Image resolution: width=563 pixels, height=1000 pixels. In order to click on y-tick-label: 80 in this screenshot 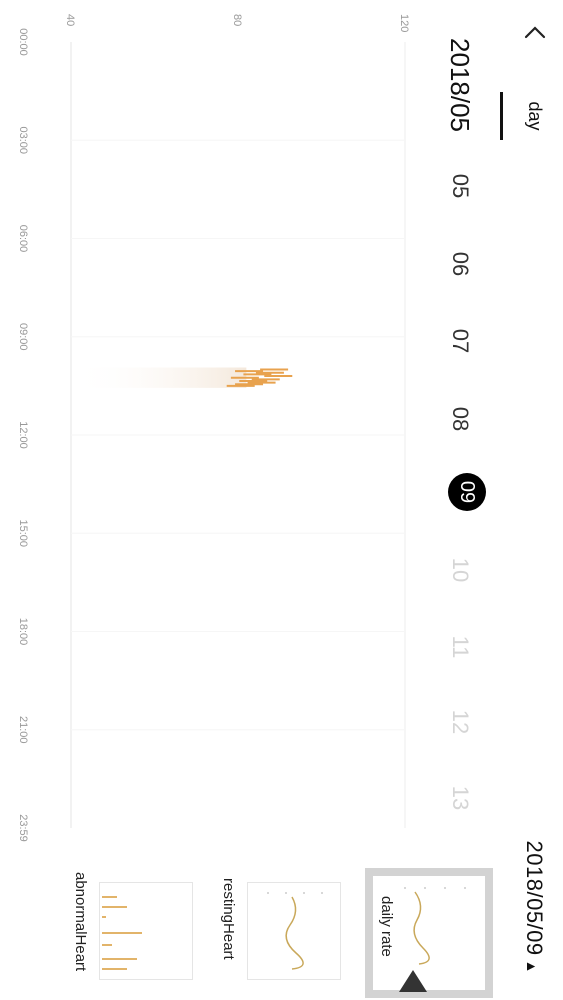, I will do `click(237, 20)`.